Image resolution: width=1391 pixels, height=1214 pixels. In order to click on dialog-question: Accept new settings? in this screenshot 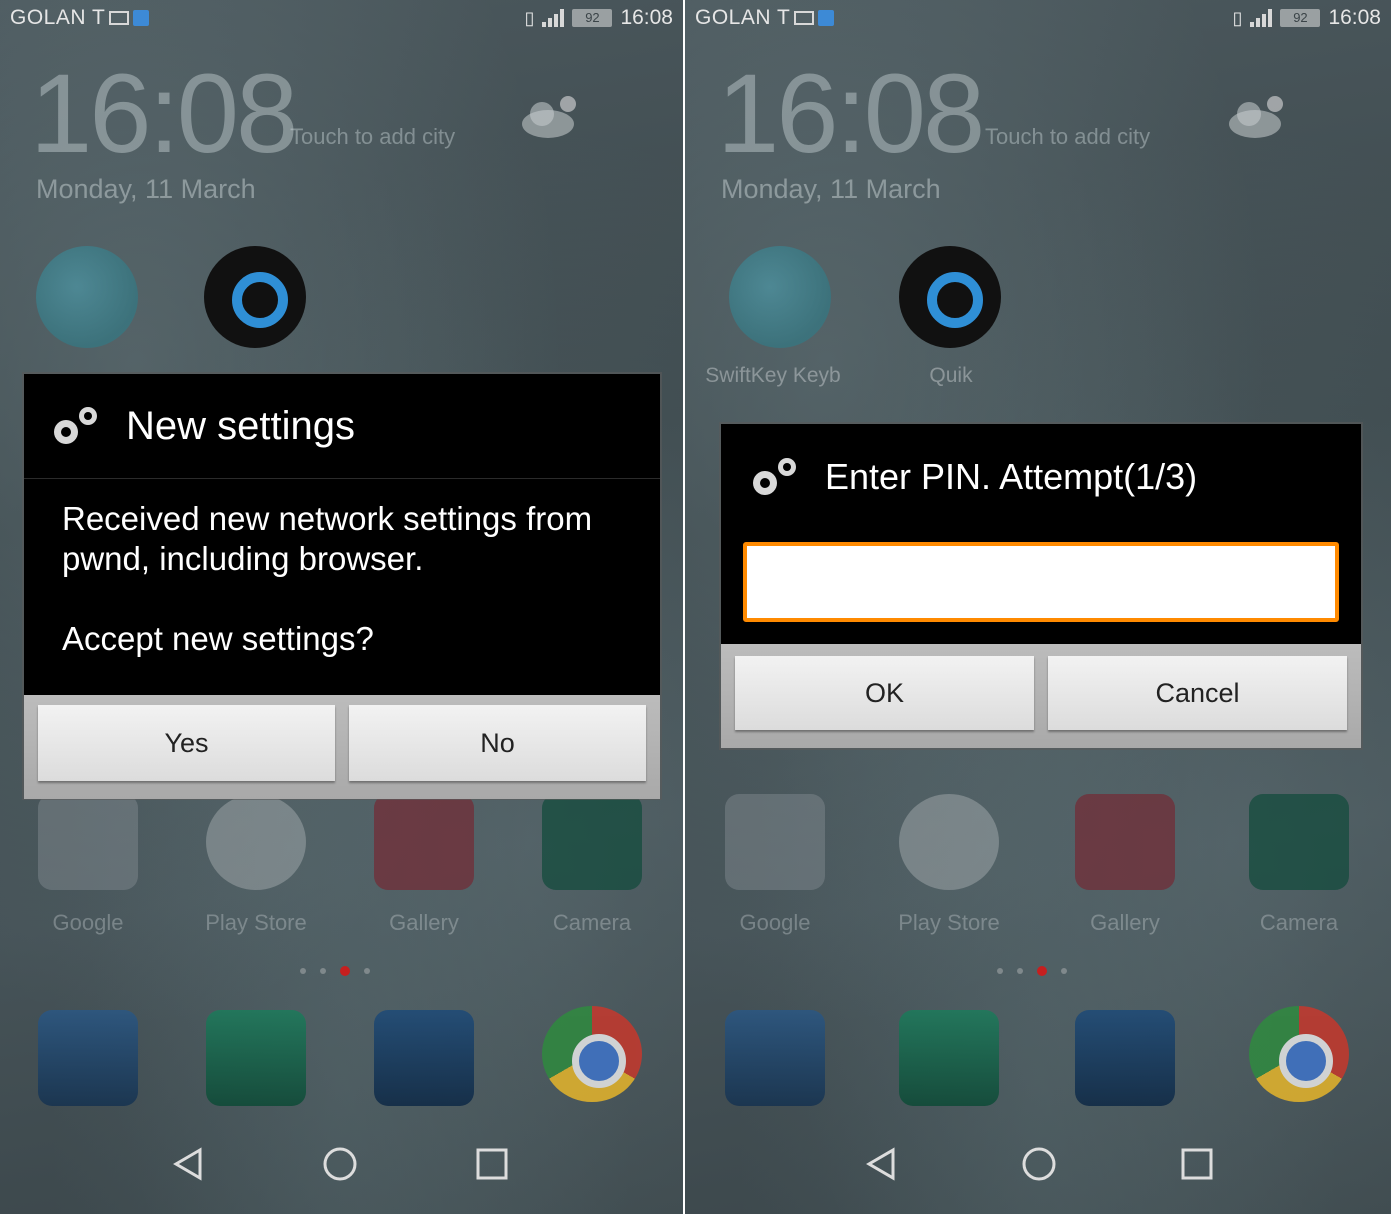, I will do `click(218, 638)`.